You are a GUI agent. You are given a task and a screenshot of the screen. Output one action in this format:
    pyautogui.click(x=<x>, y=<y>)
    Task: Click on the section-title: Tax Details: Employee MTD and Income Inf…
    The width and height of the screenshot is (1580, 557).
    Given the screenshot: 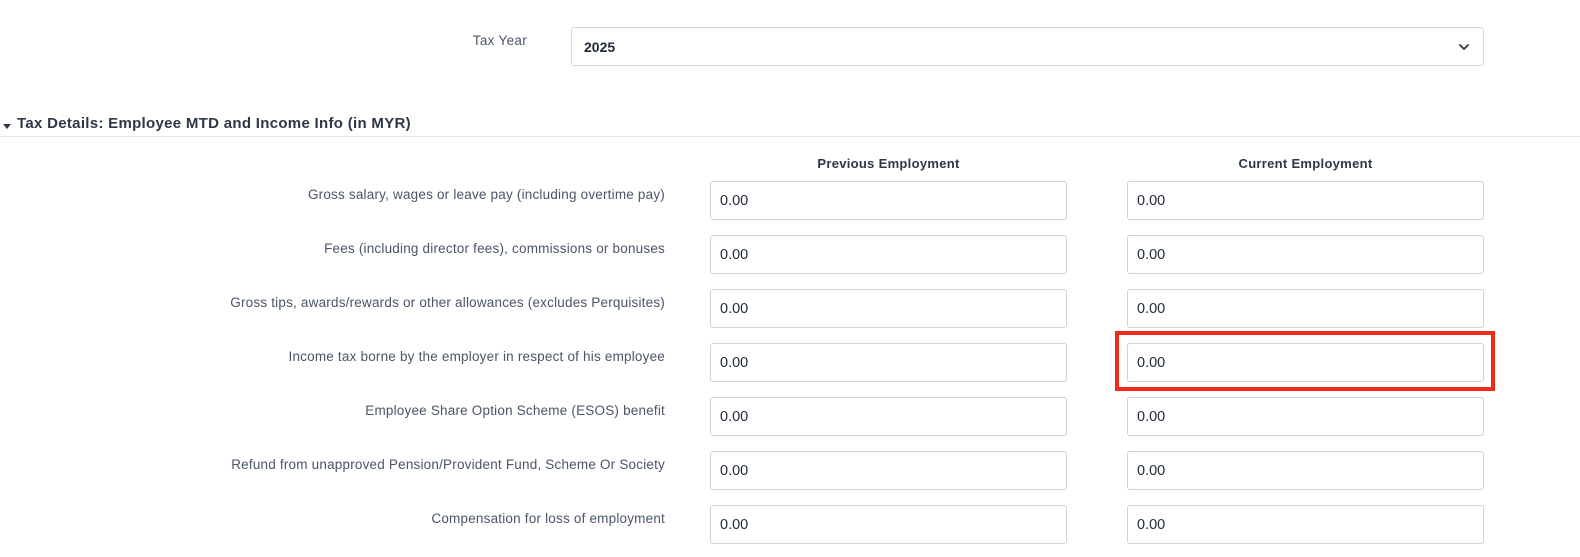 What is the action you would take?
    pyautogui.click(x=214, y=123)
    